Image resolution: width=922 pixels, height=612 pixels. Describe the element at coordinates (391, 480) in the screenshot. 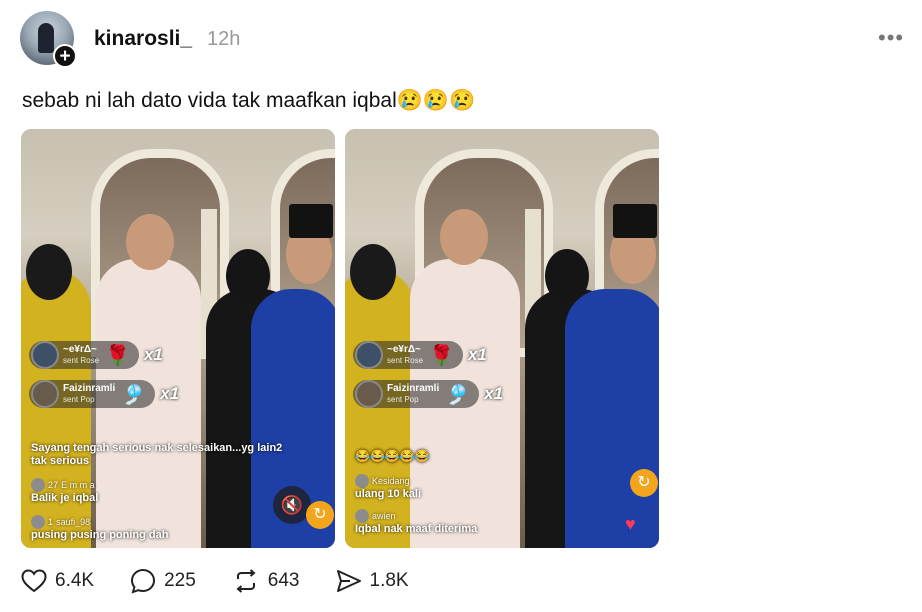

I see `commenter-name: Kesidang` at that location.